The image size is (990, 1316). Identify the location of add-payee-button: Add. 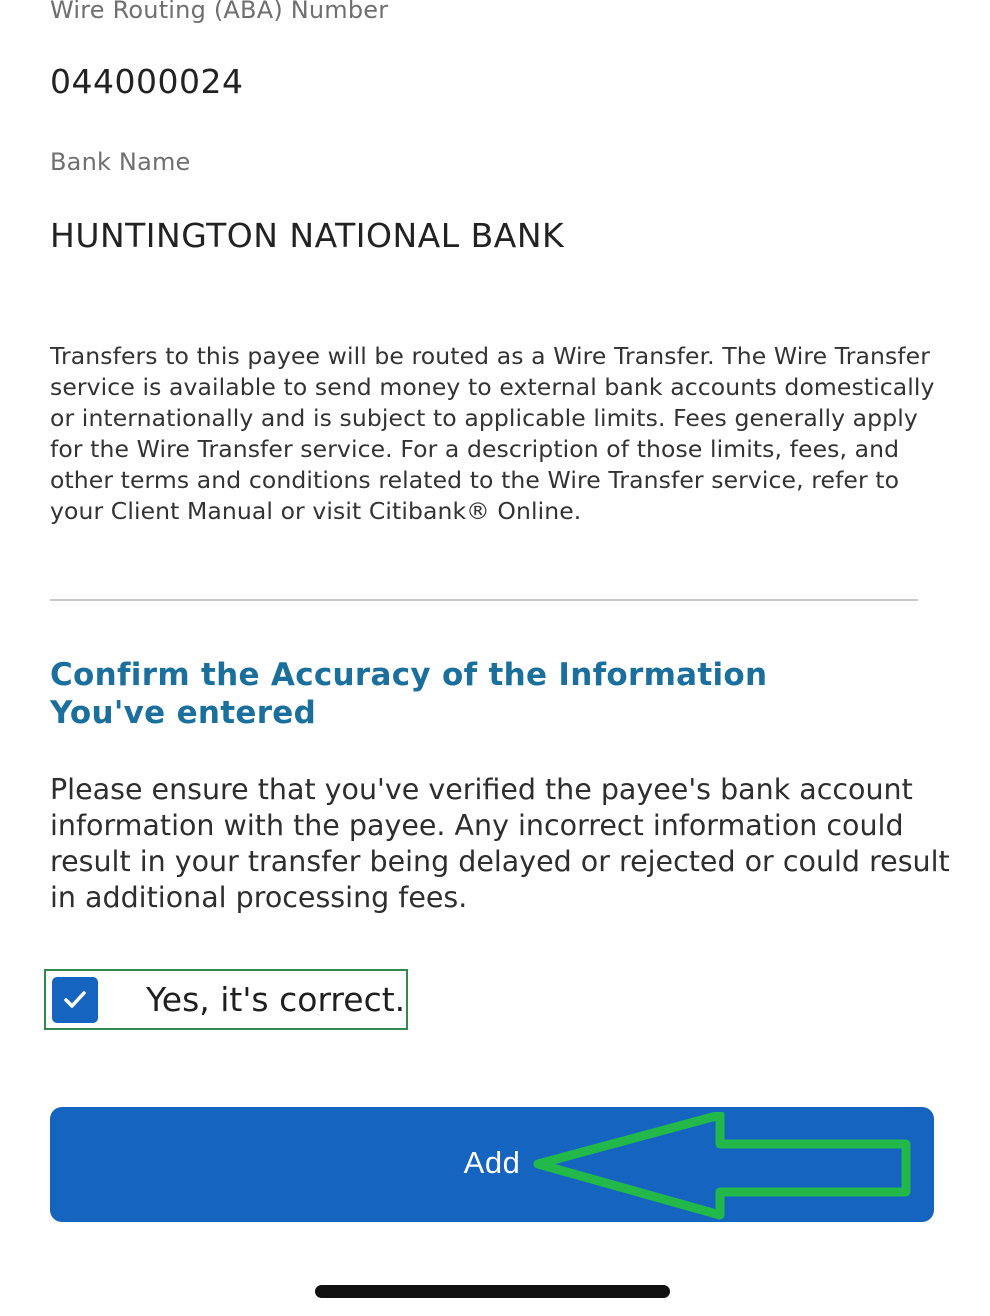
(492, 1164).